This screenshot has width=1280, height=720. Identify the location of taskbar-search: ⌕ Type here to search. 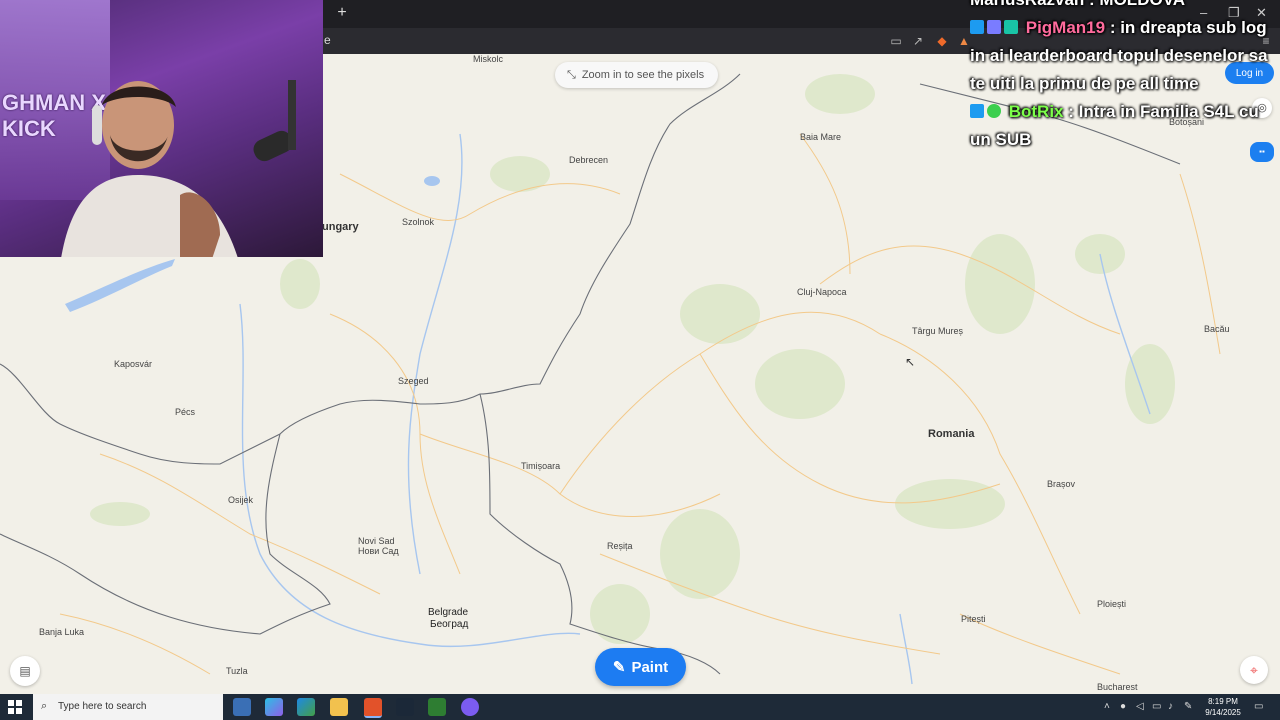
(128, 707).